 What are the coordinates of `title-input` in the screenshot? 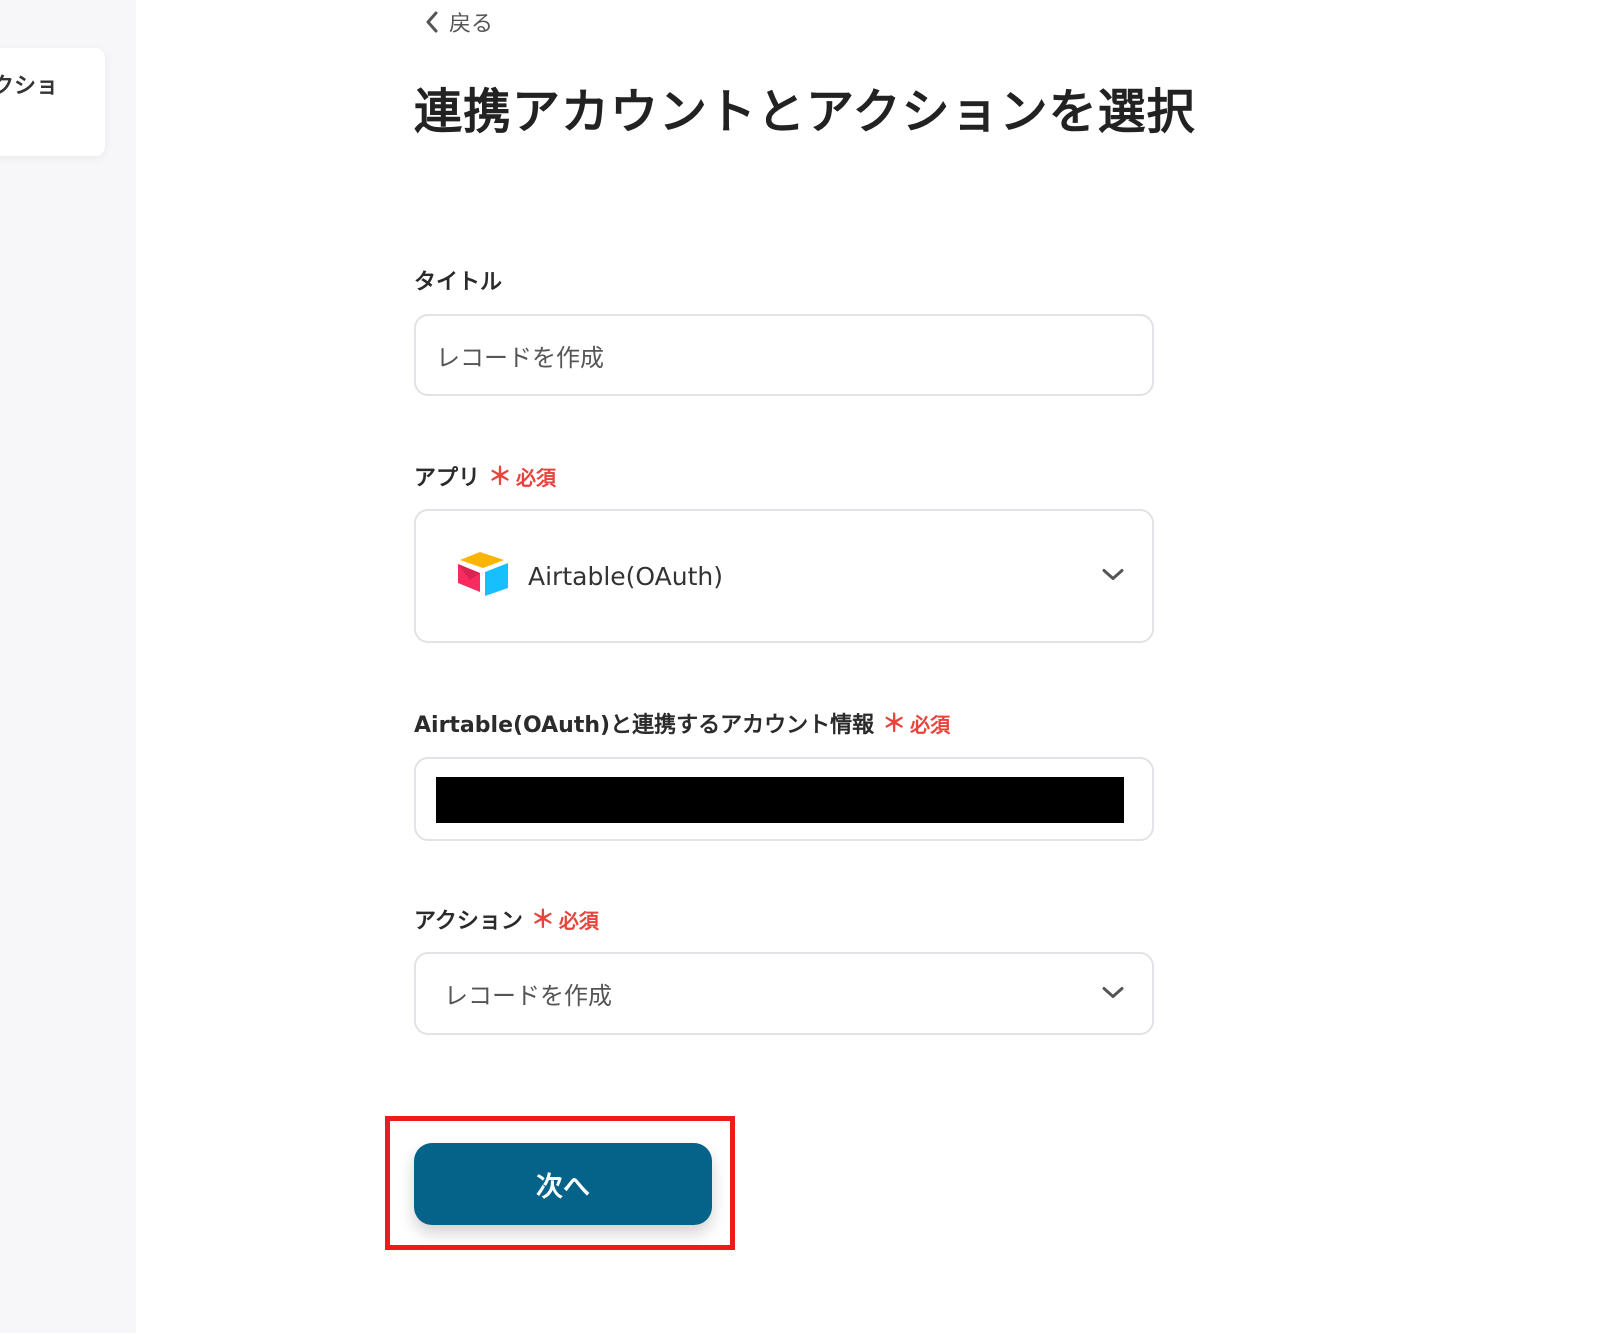 It's located at (784, 355).